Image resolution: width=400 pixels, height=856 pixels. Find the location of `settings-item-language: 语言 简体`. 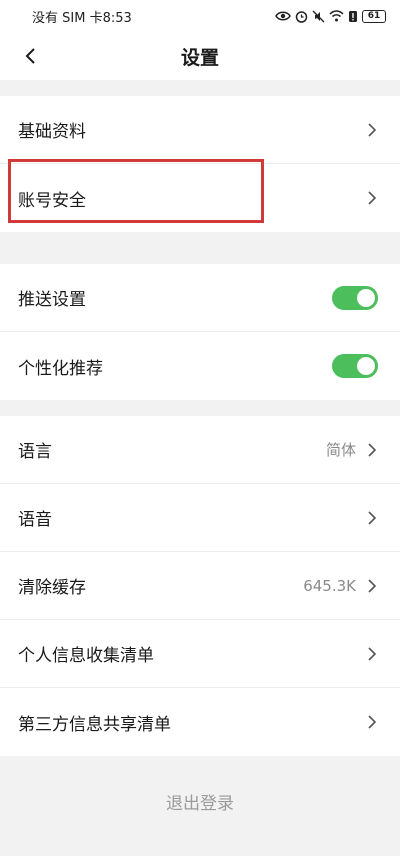

settings-item-language: 语言 简体 is located at coordinates (200, 450).